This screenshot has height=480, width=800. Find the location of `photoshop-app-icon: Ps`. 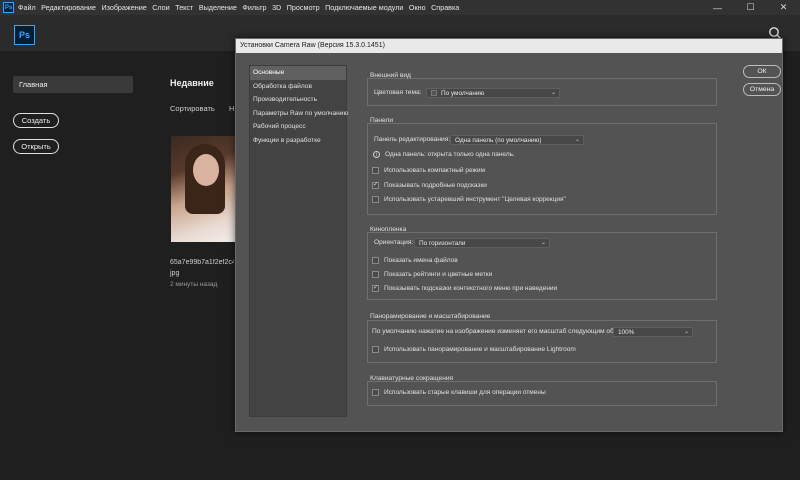

photoshop-app-icon: Ps is located at coordinates (8, 7).